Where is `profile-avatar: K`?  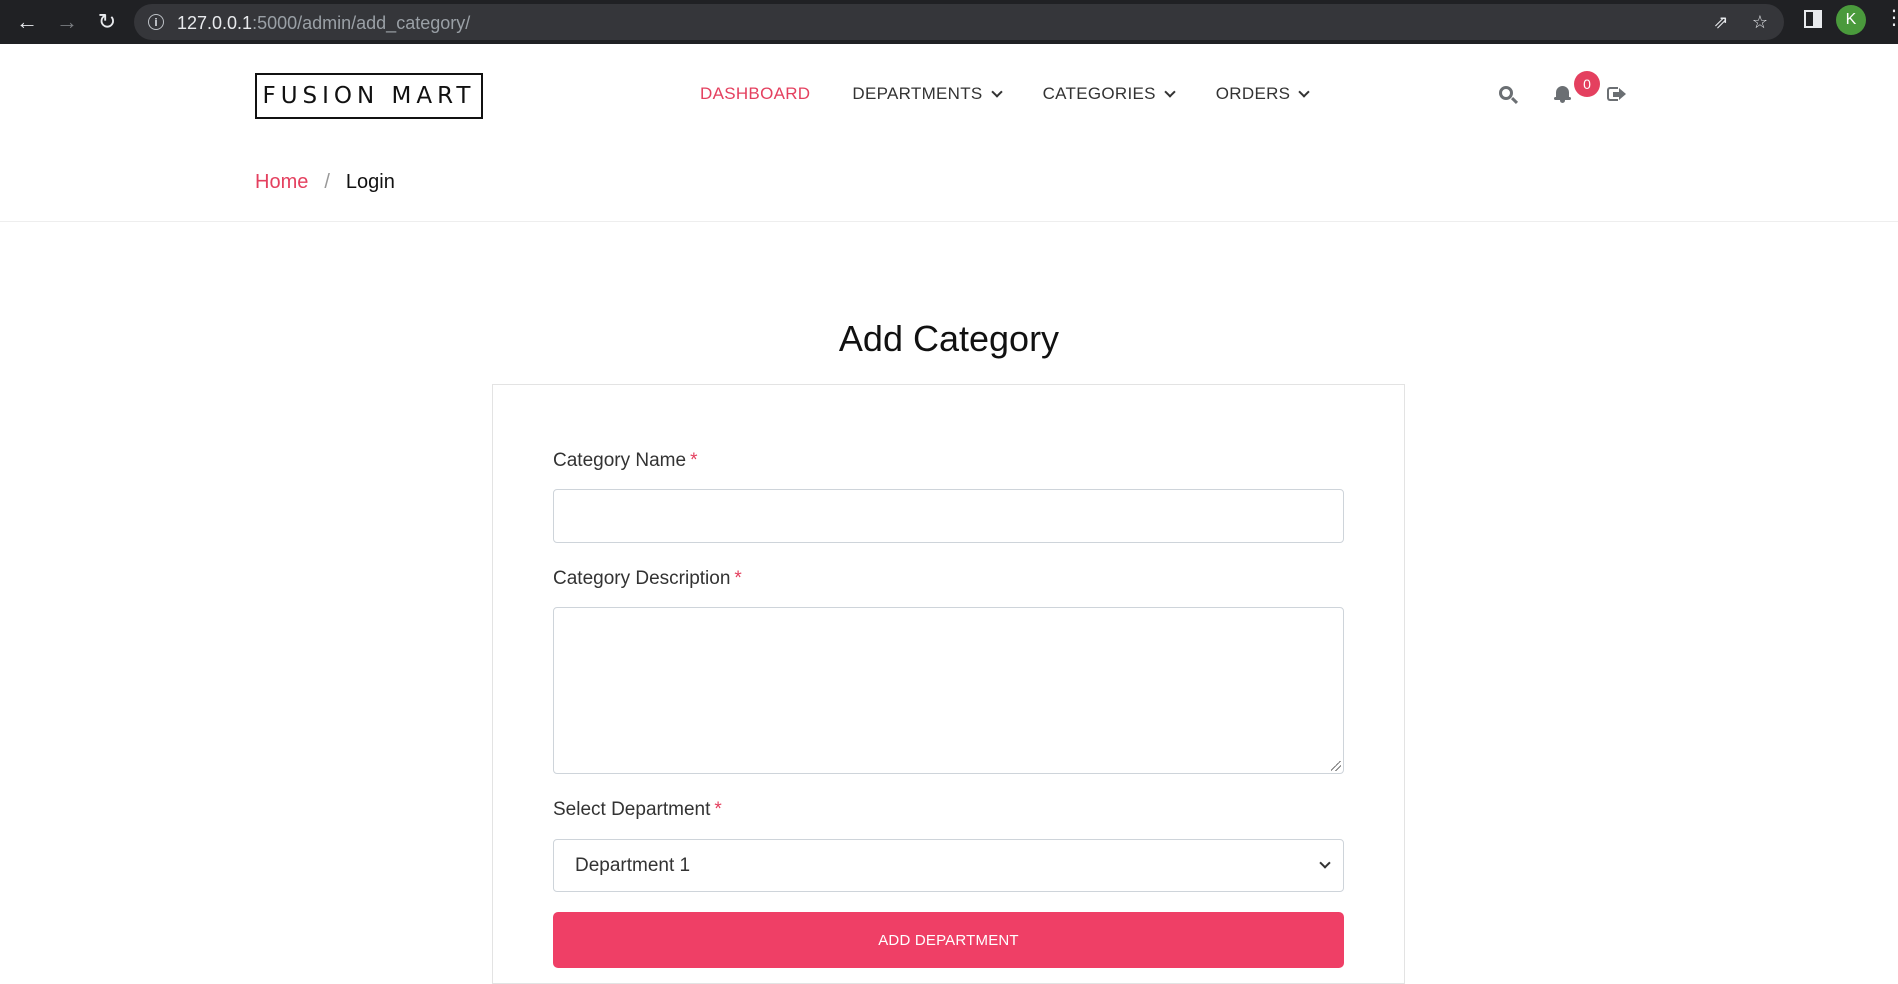
profile-avatar: K is located at coordinates (1851, 20).